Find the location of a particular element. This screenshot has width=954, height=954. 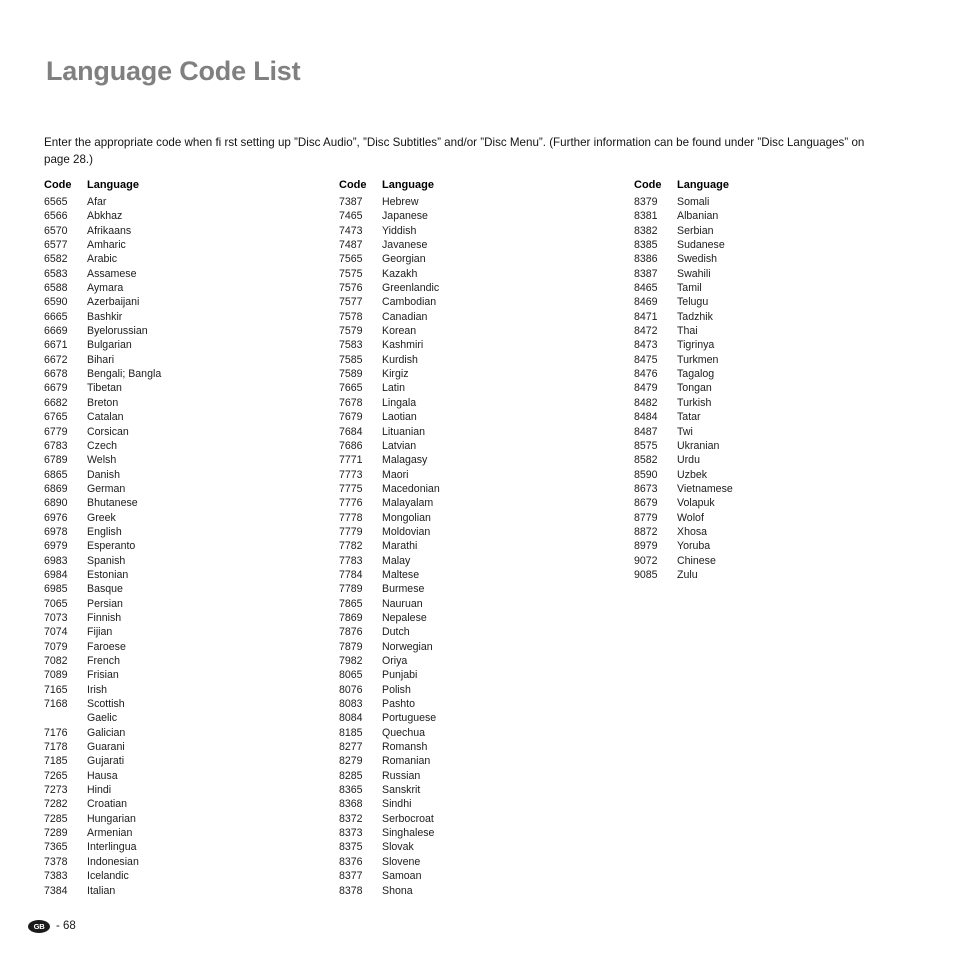

cell-code: 8378 is located at coordinates (351, 890).